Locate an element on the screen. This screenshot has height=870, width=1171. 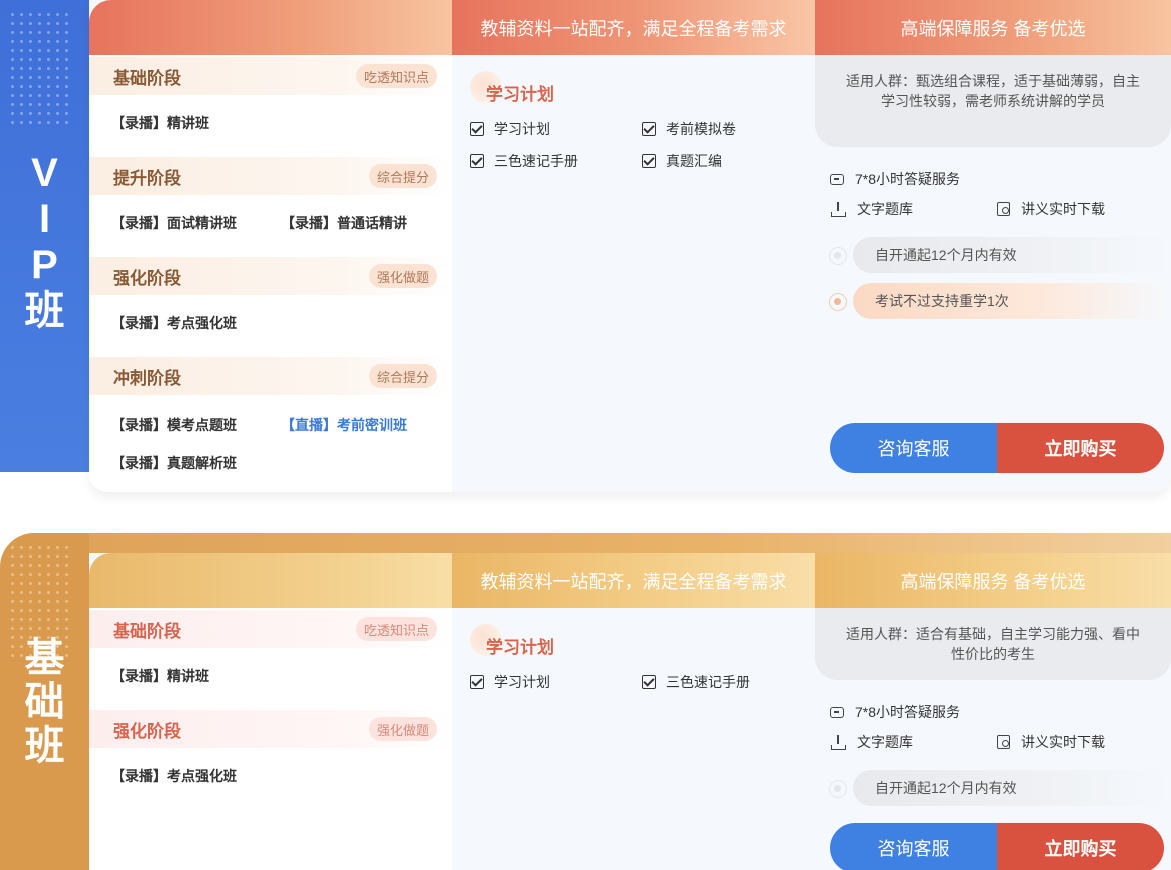
stage-header: 提升阶段 综合提分 is located at coordinates (270, 176).